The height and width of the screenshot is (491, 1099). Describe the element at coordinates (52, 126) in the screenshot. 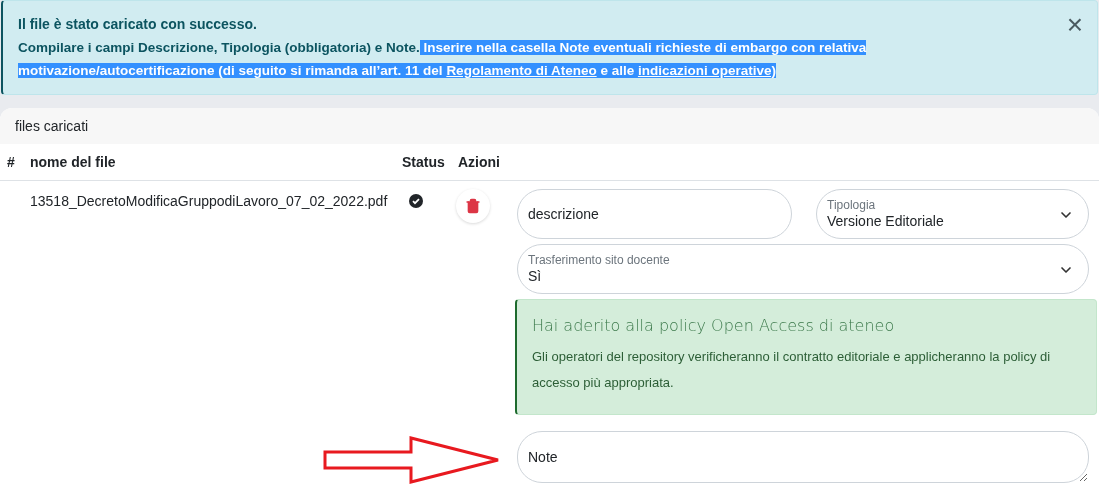

I see `card-title: files caricati` at that location.